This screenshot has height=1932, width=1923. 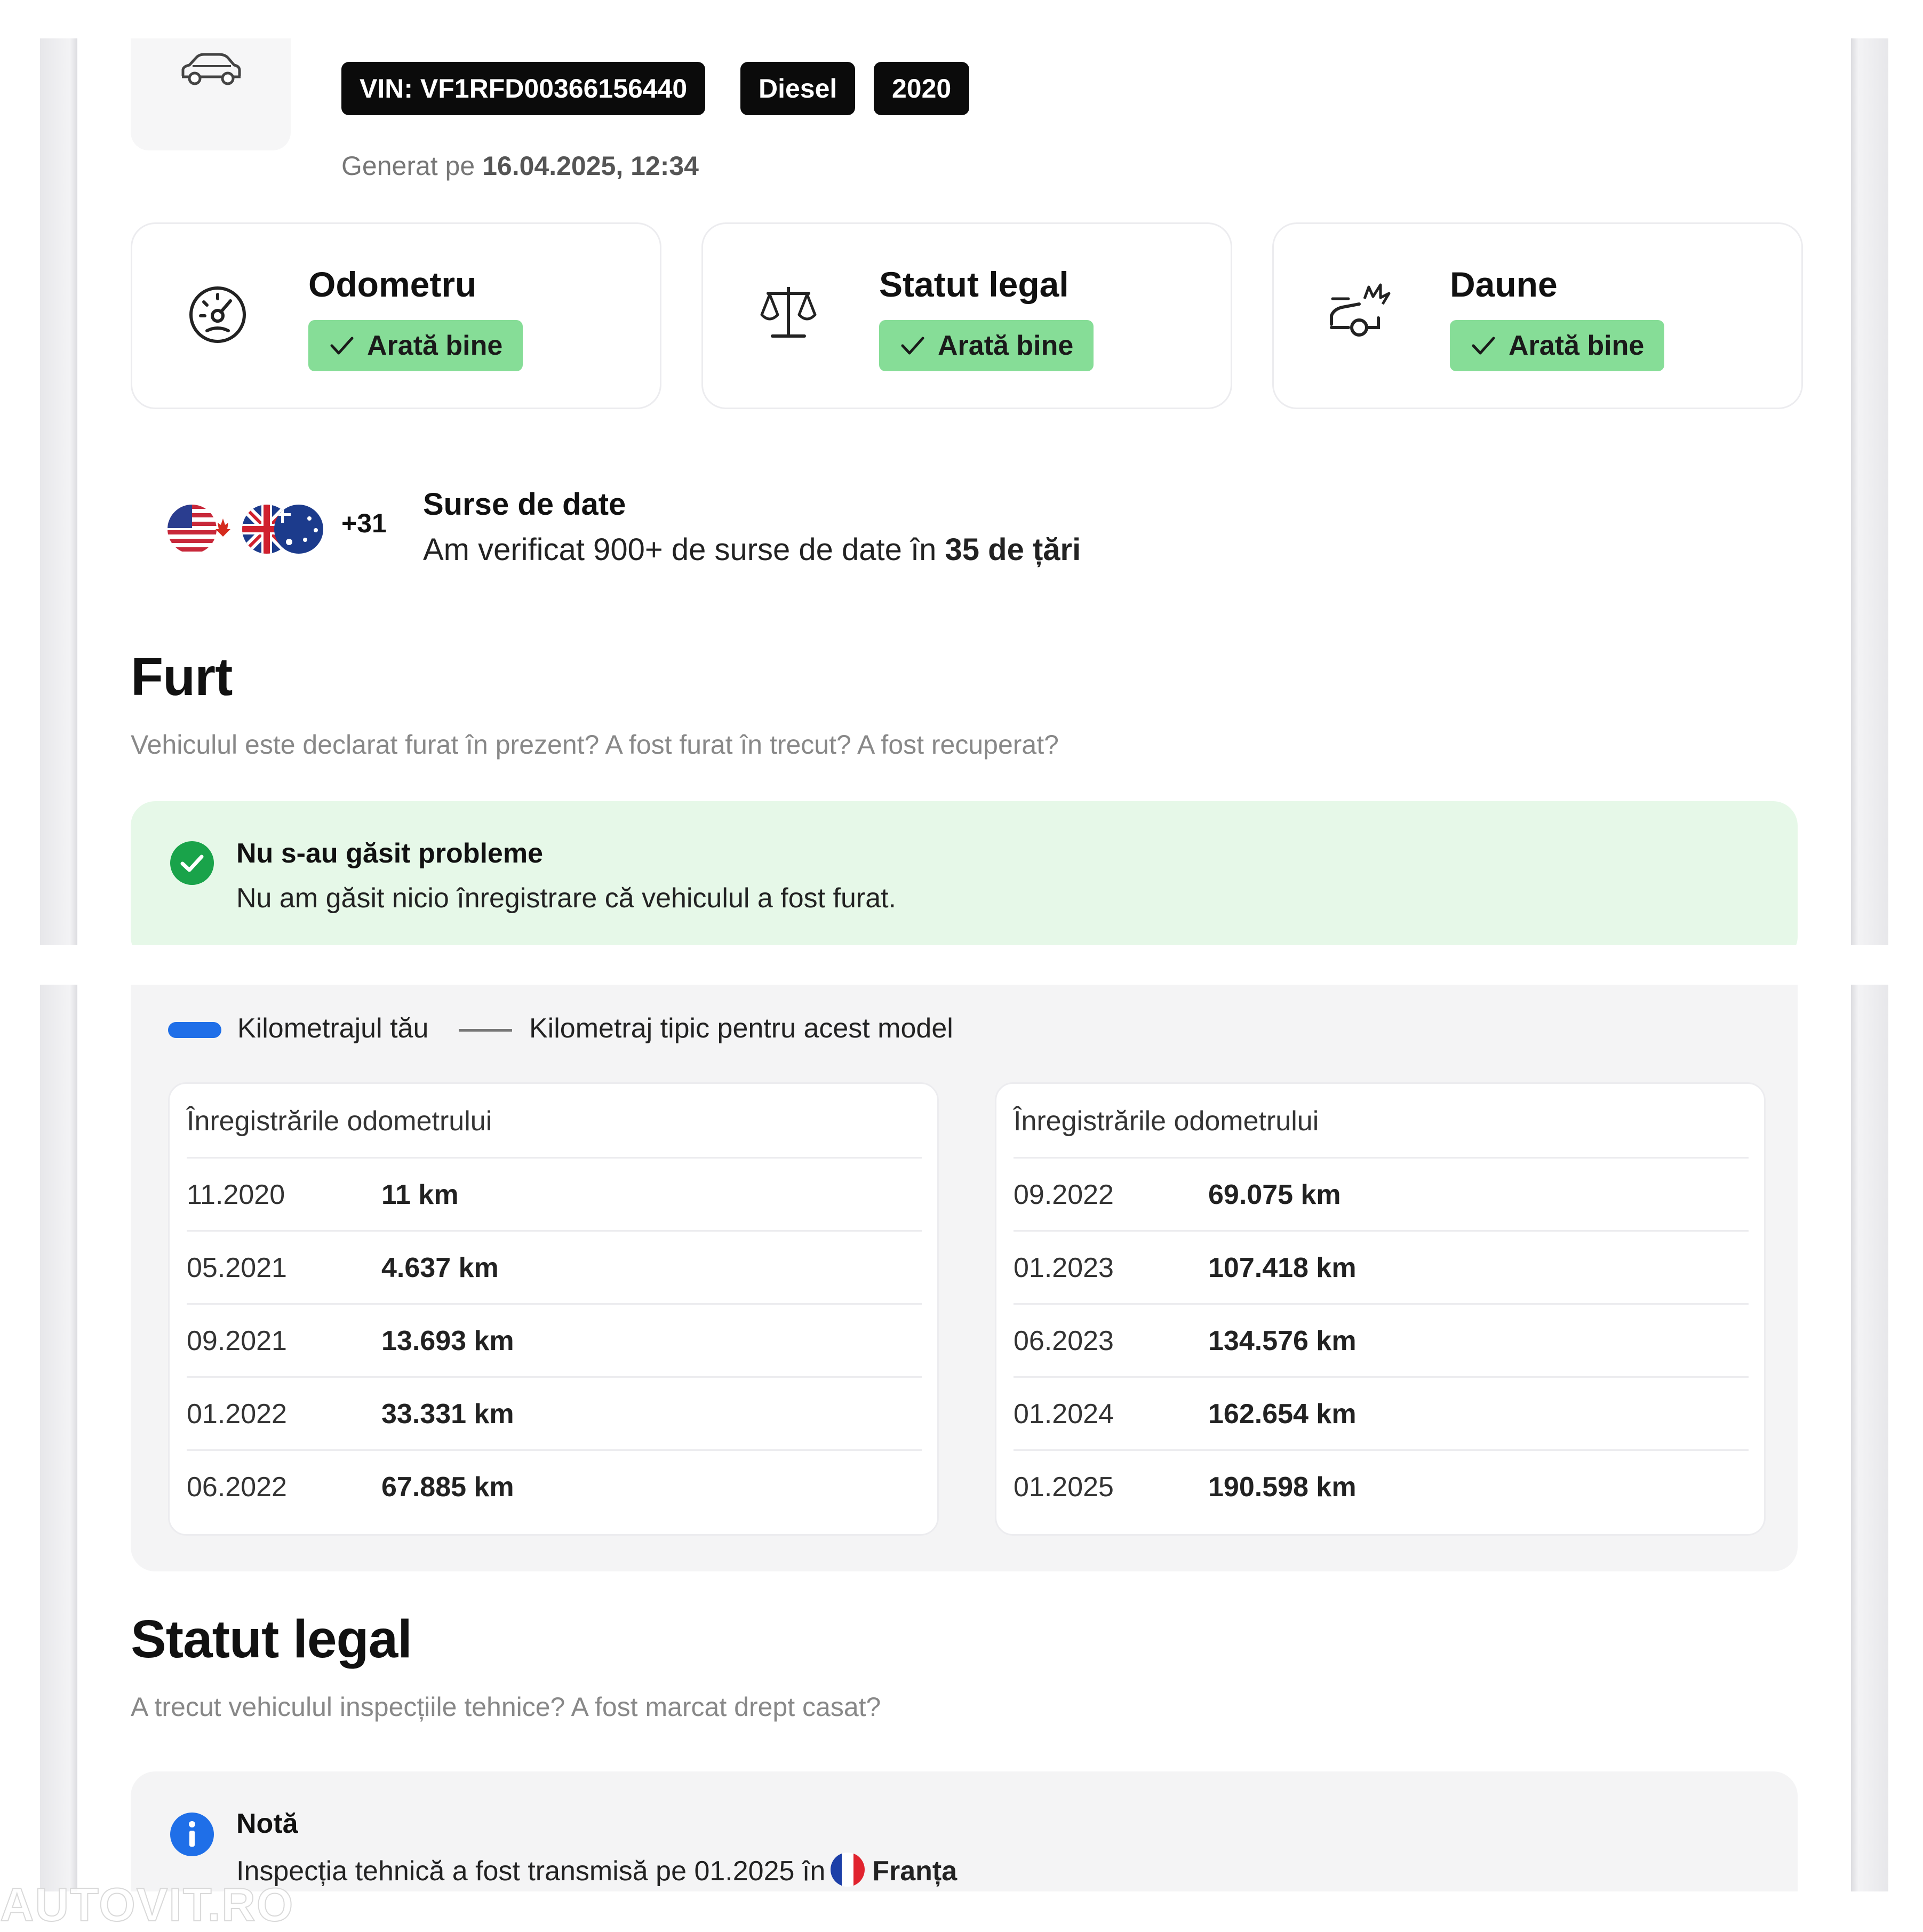 What do you see at coordinates (1577, 345) in the screenshot?
I see `damage-status-text: Arată bine` at bounding box center [1577, 345].